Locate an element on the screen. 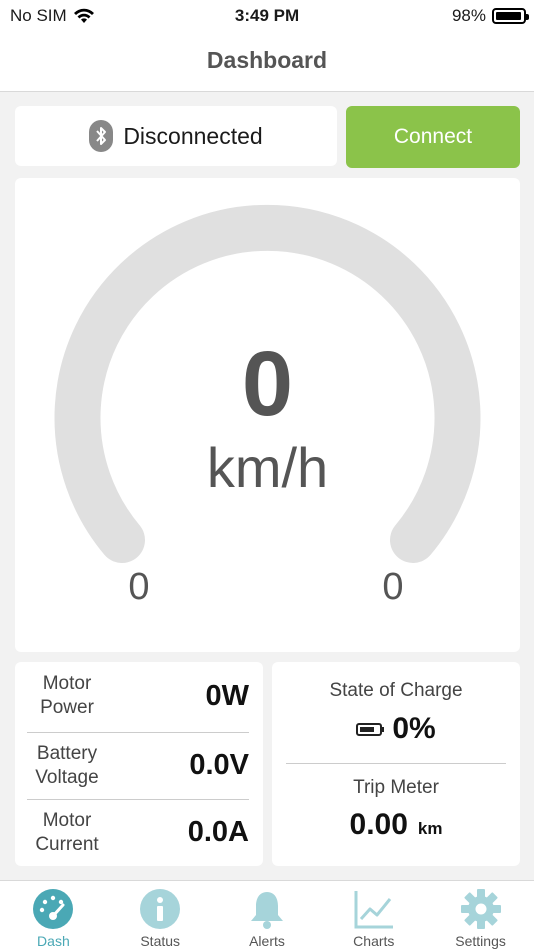  nav-bar: Dashboard is located at coordinates (267, 63).